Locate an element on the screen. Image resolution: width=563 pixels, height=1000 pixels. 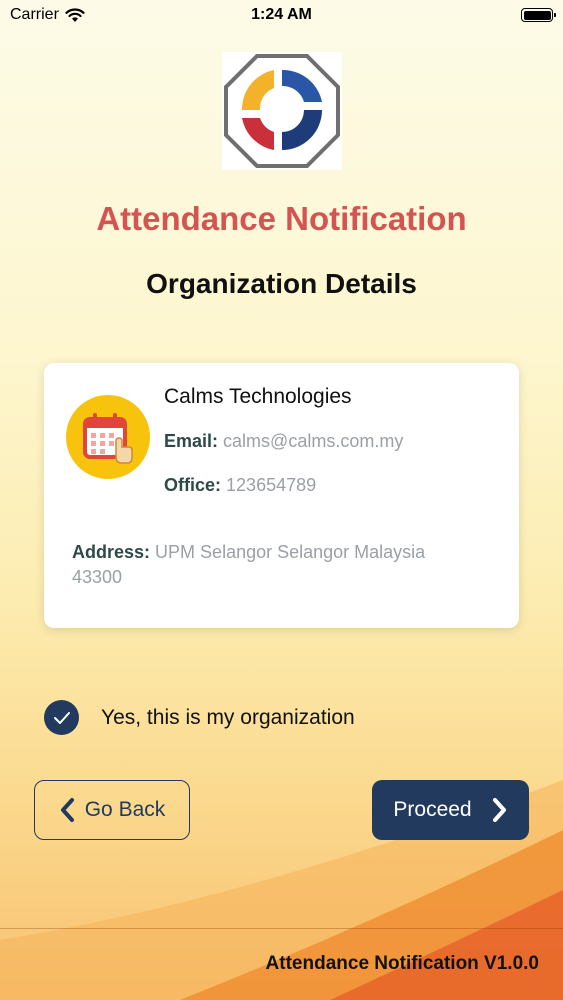
calendar-icon is located at coordinates (108, 438).